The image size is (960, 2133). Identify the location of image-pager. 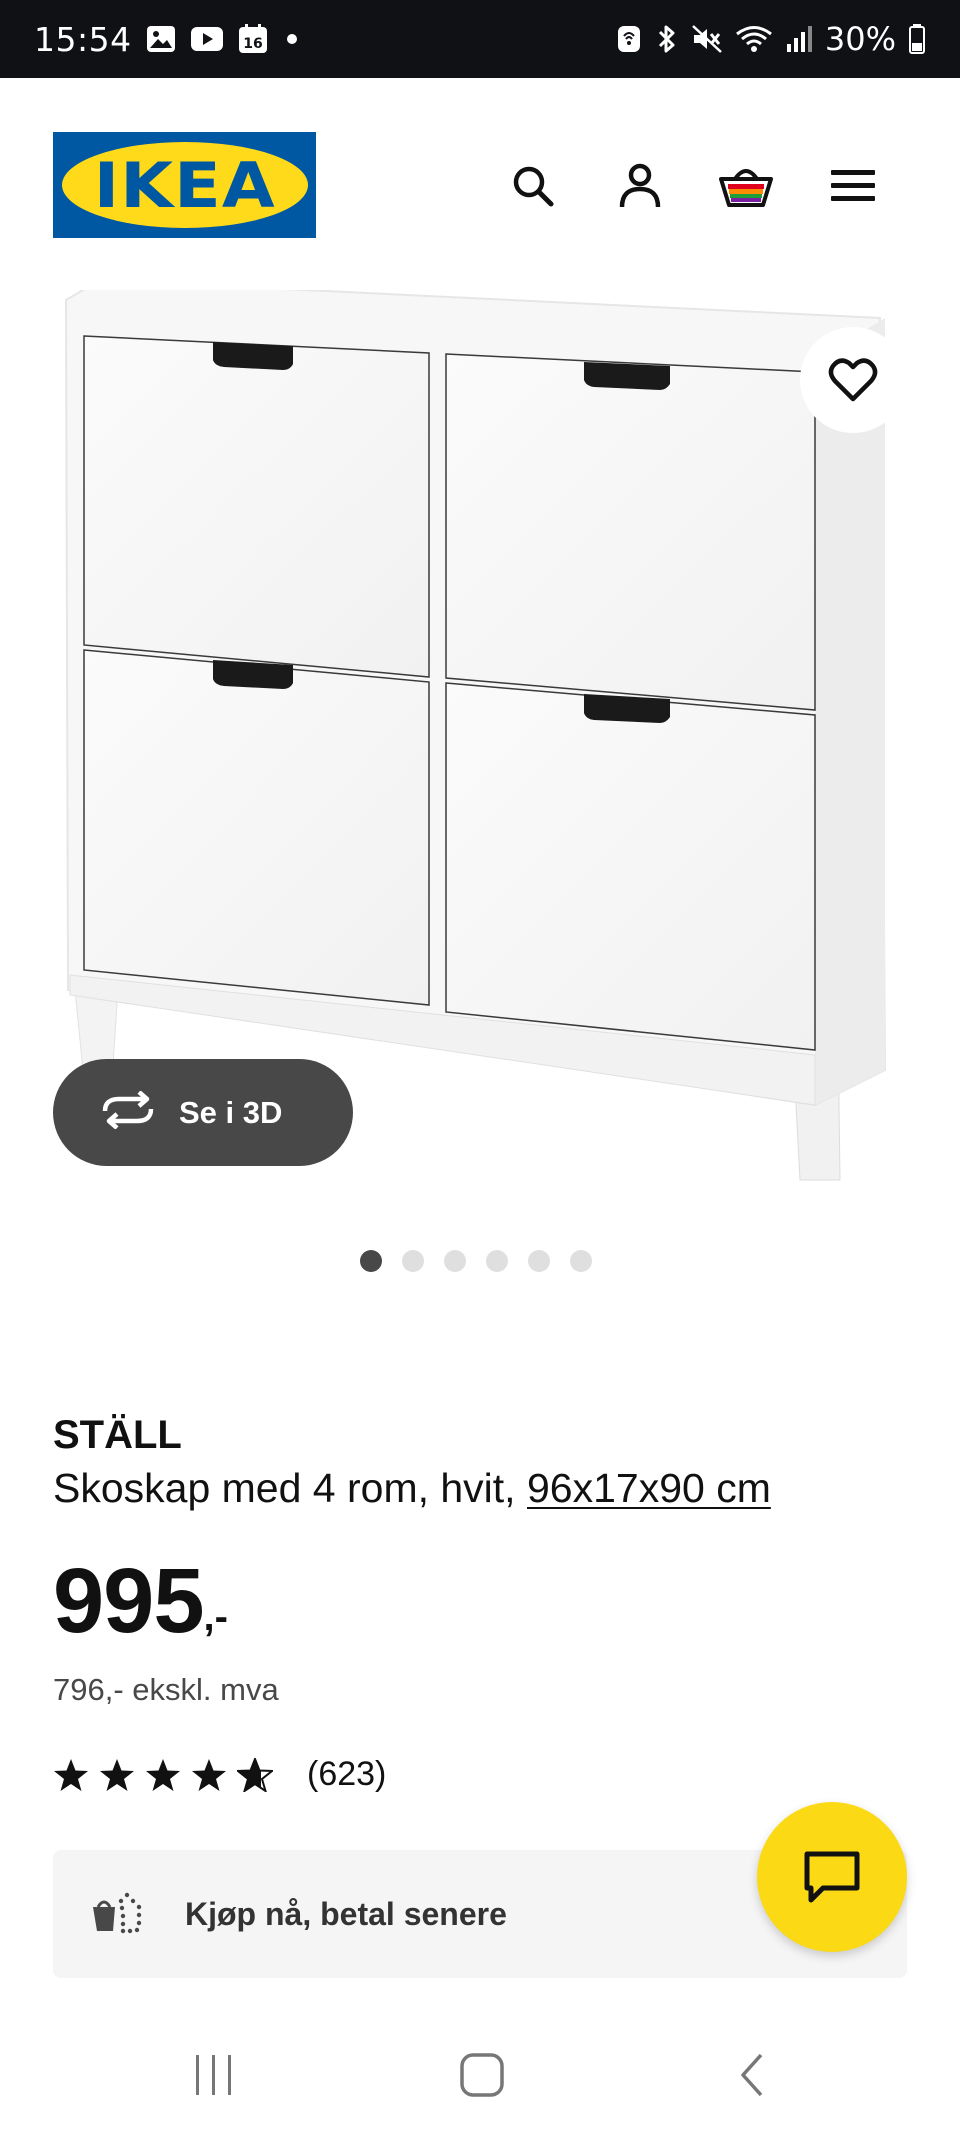
(476, 1261).